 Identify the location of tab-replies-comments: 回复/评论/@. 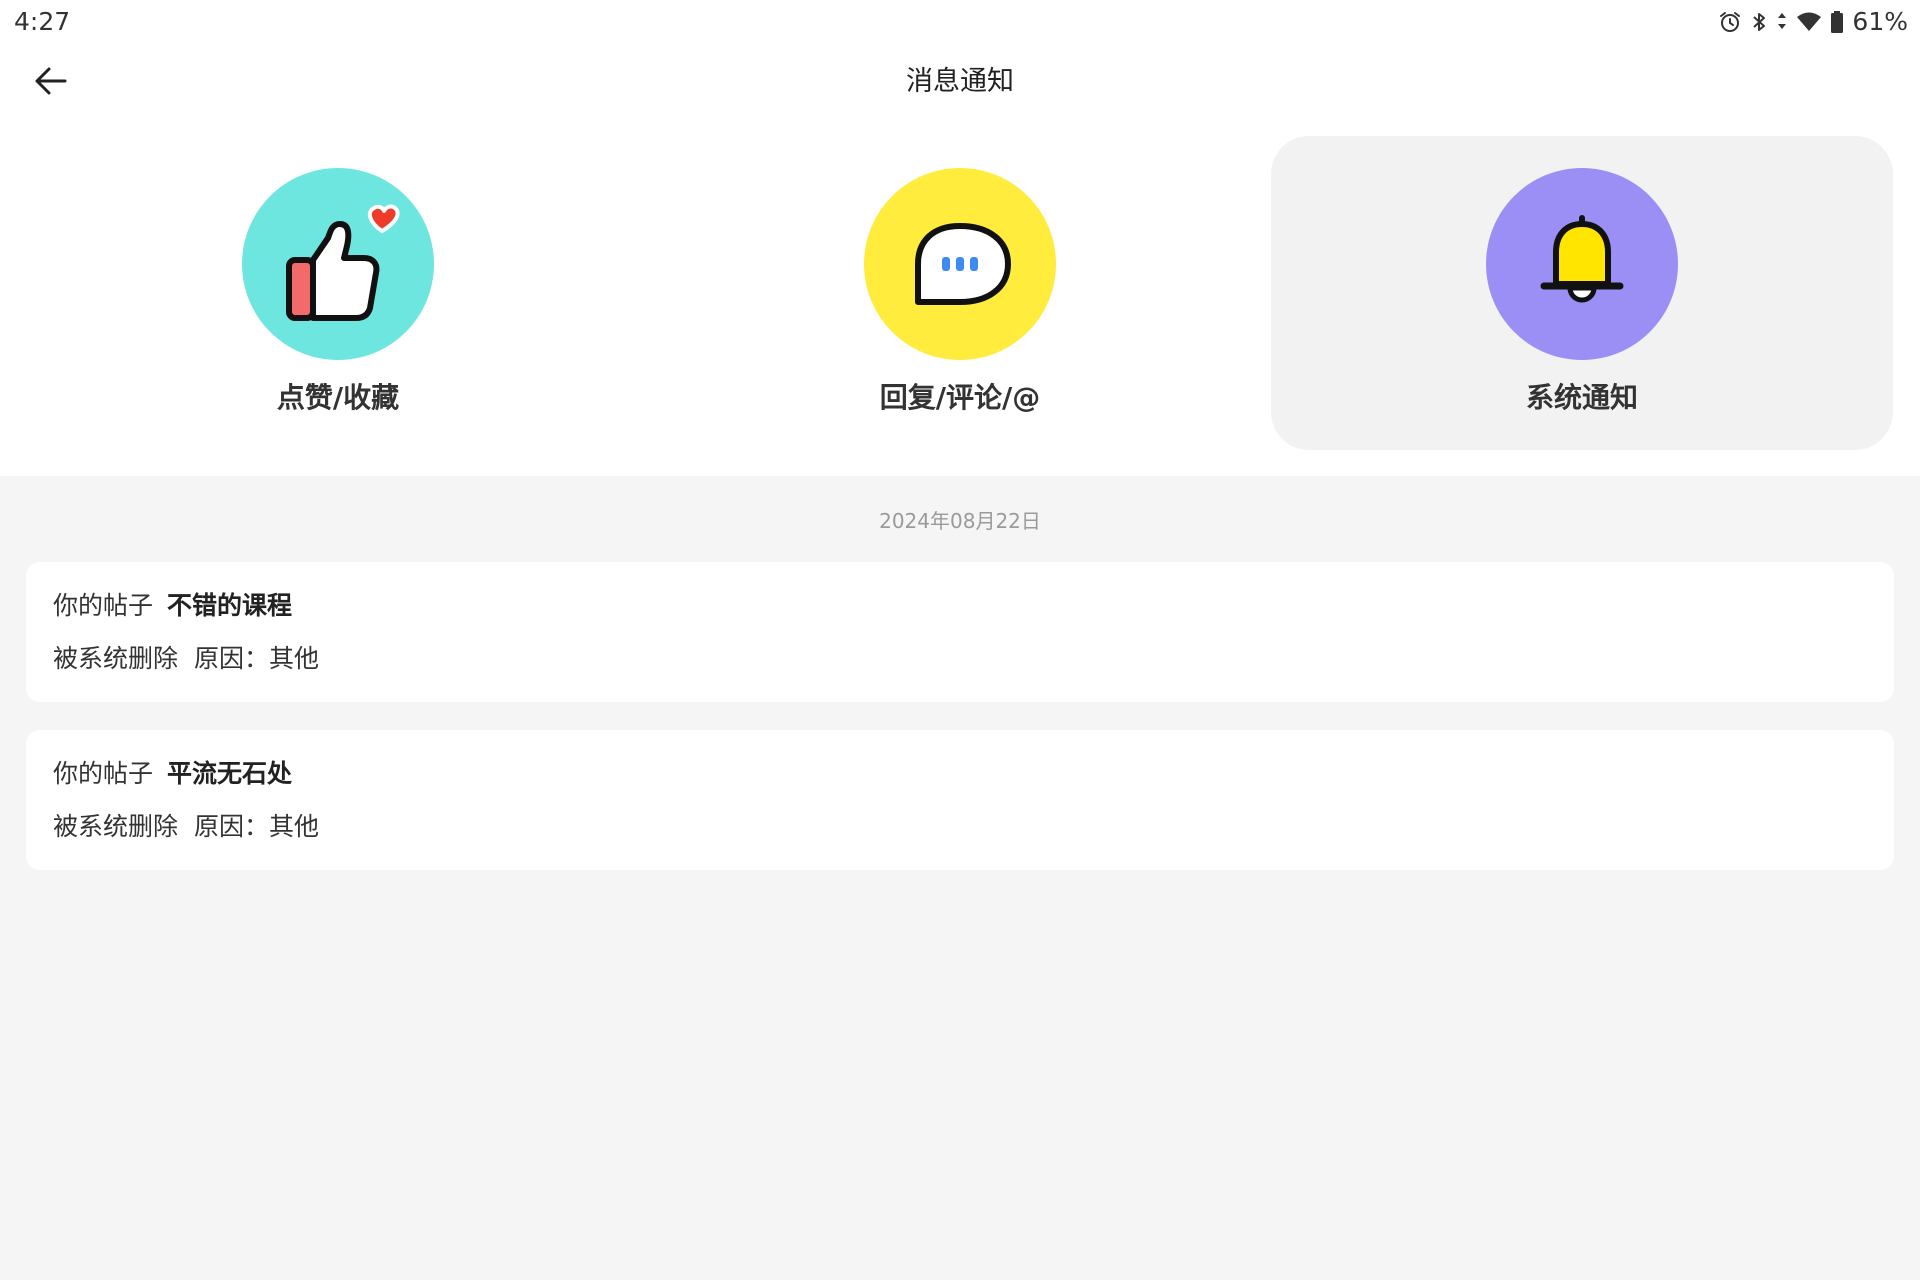
(960, 293).